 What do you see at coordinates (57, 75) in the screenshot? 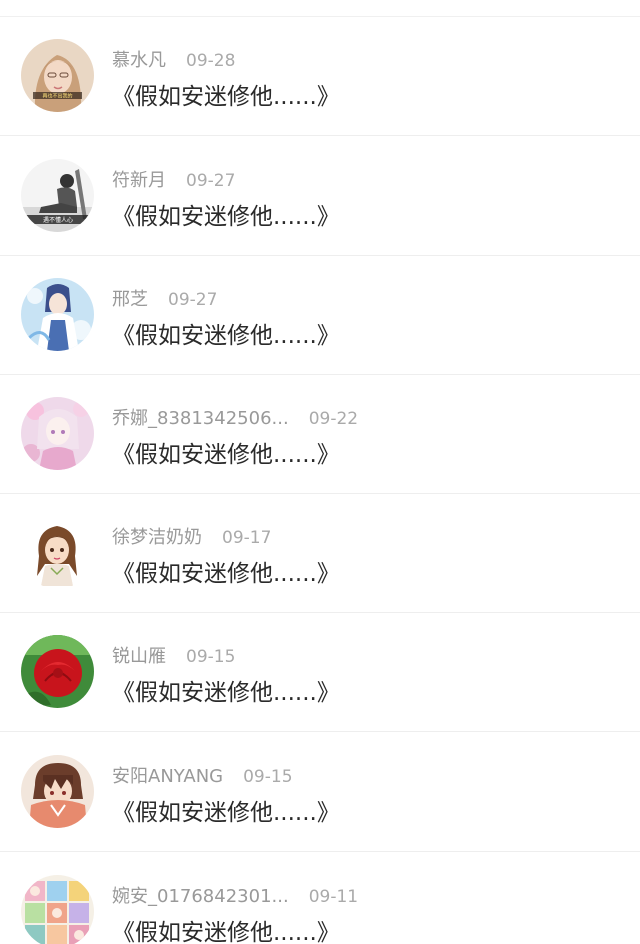
I see `avatar: 再也不出我的` at bounding box center [57, 75].